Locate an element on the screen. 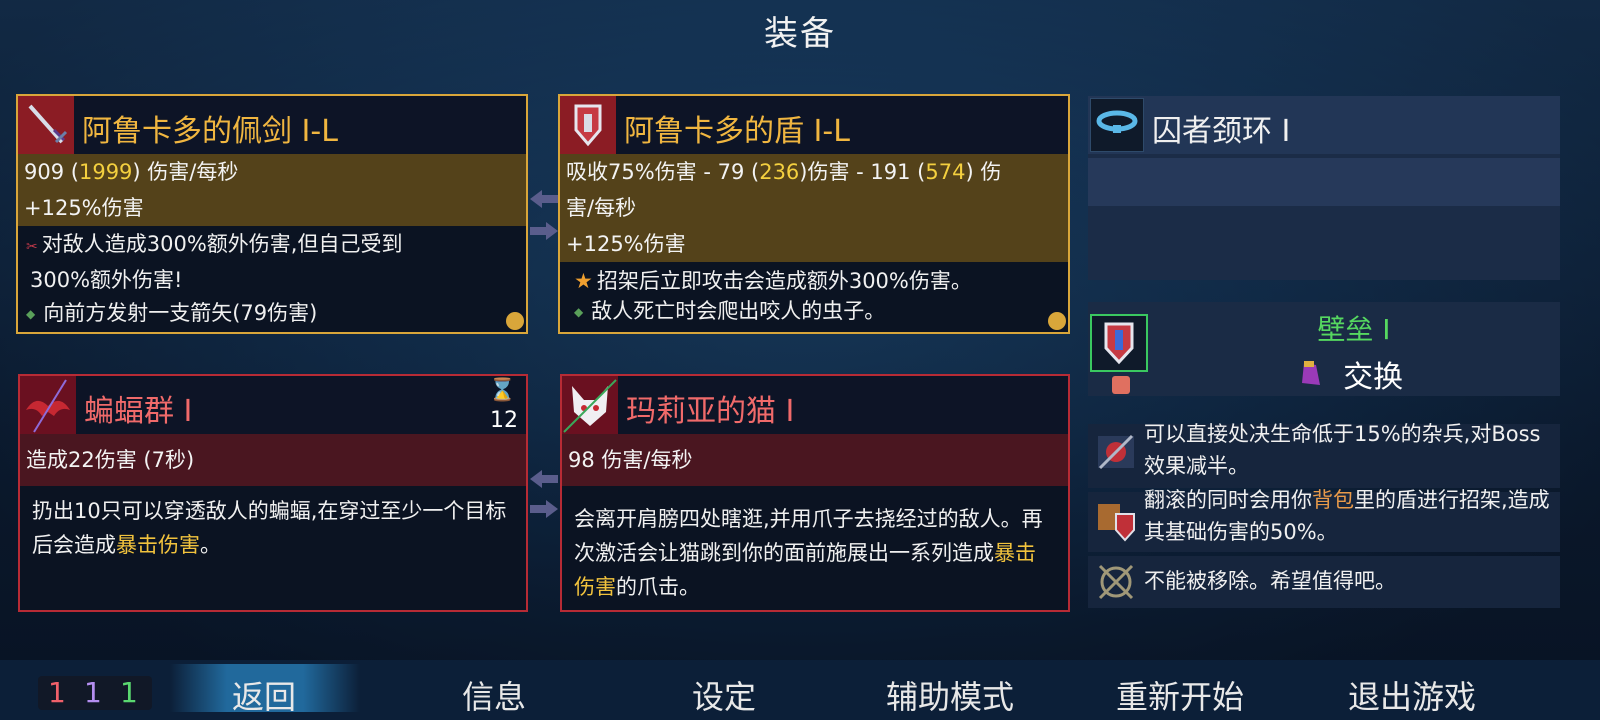 The width and height of the screenshot is (1600, 720). affix-1: ✂ 对敌人造成300%额外伤害,但自己受到 is located at coordinates (214, 244).